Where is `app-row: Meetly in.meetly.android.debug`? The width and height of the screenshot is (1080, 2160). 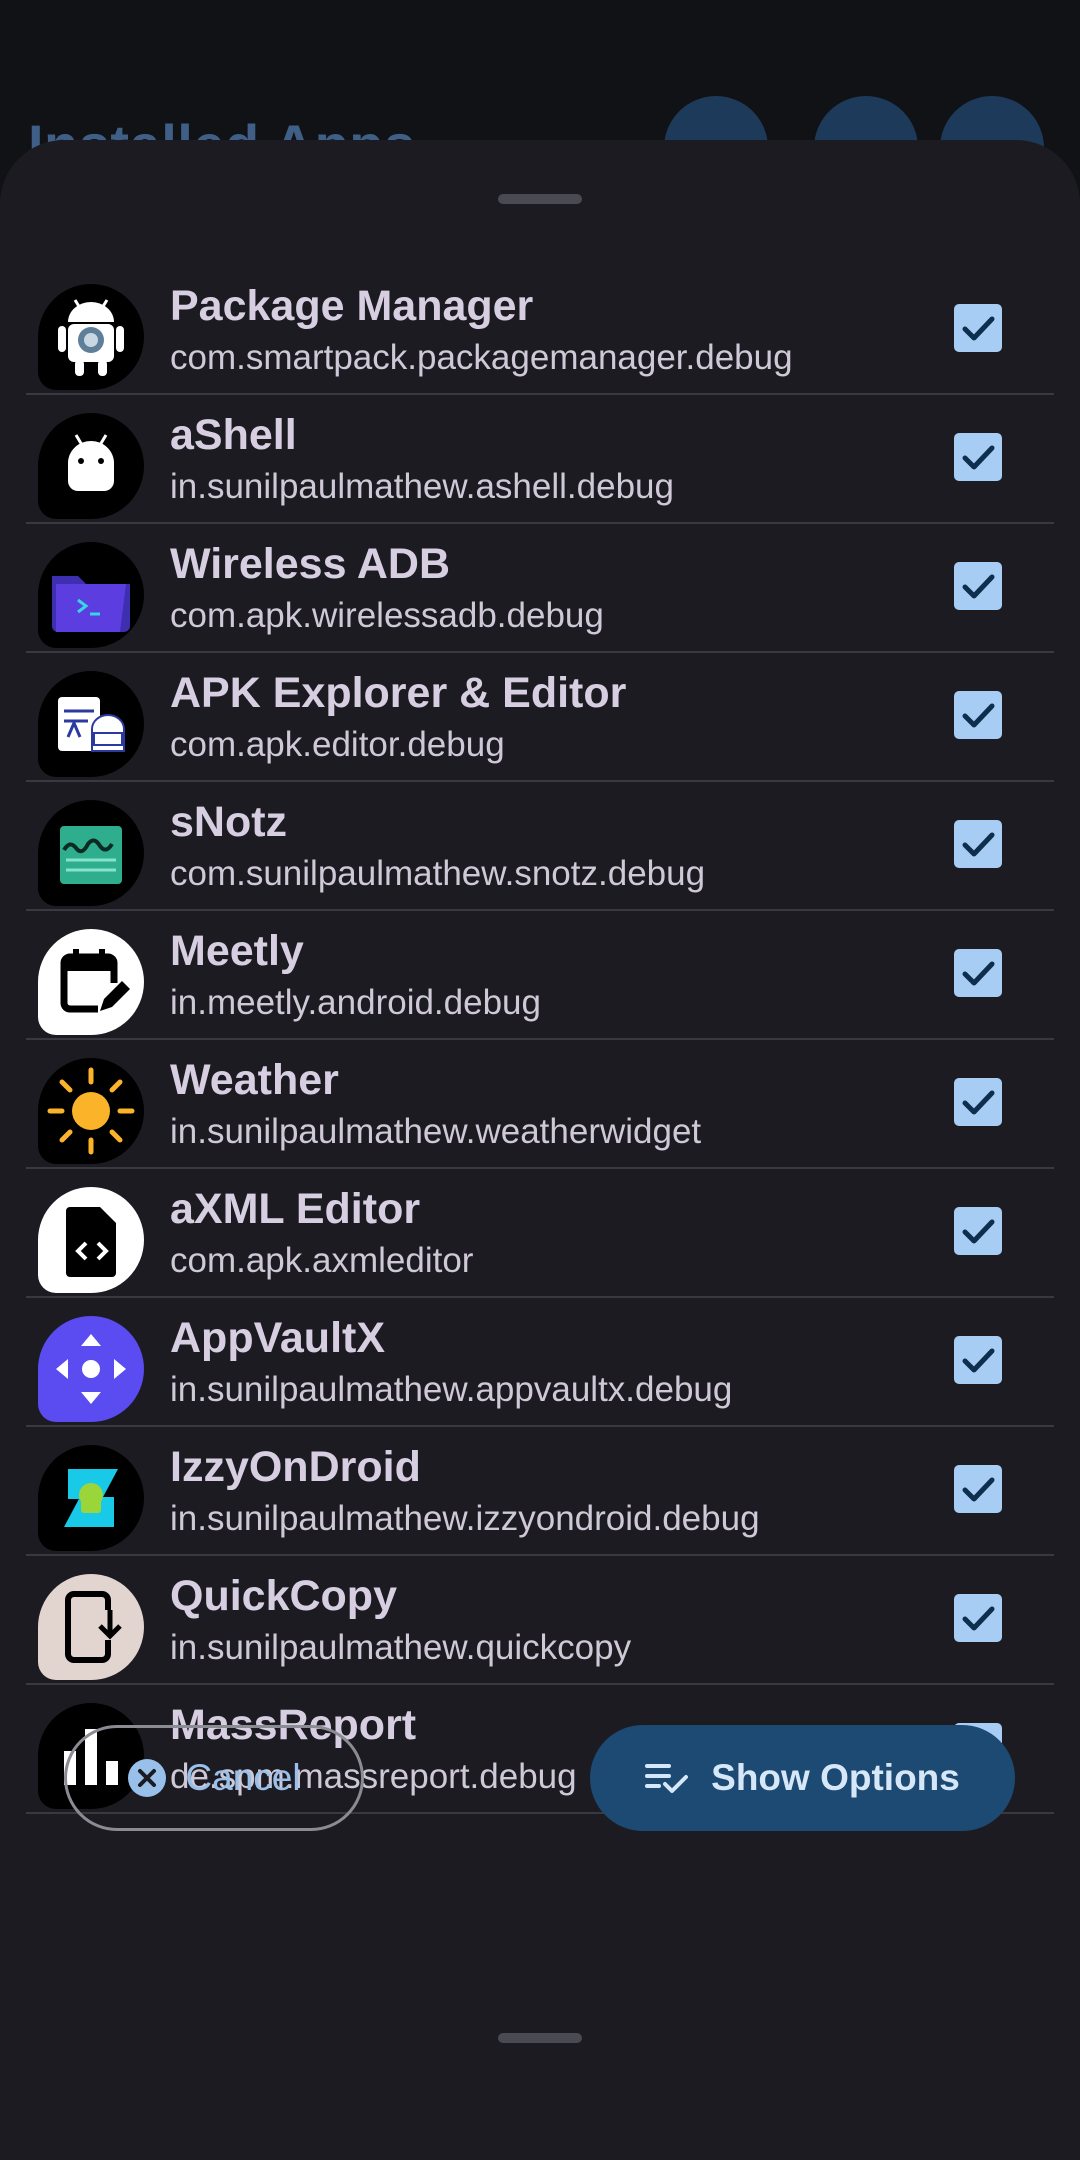
app-row: Meetly in.meetly.android.debug is located at coordinates (540, 975).